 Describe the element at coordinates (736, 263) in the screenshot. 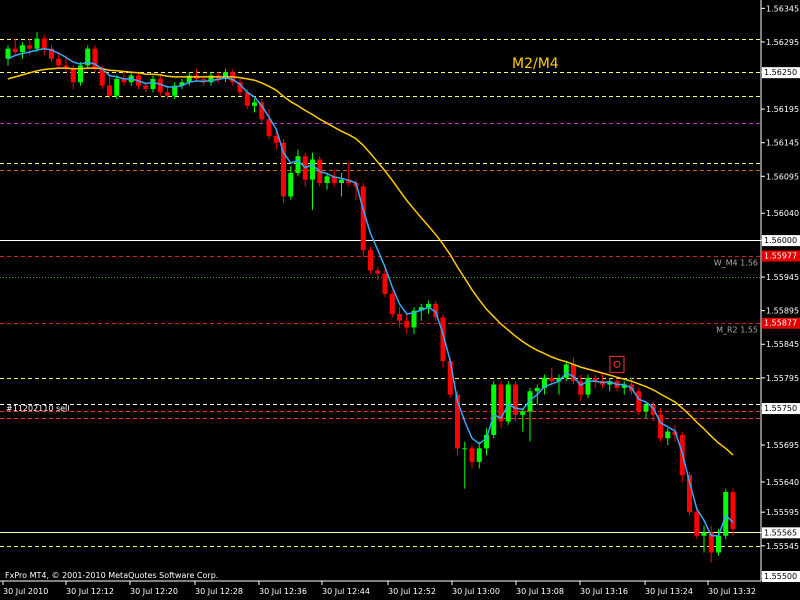

I see `level-label: W_M4 1.56` at that location.